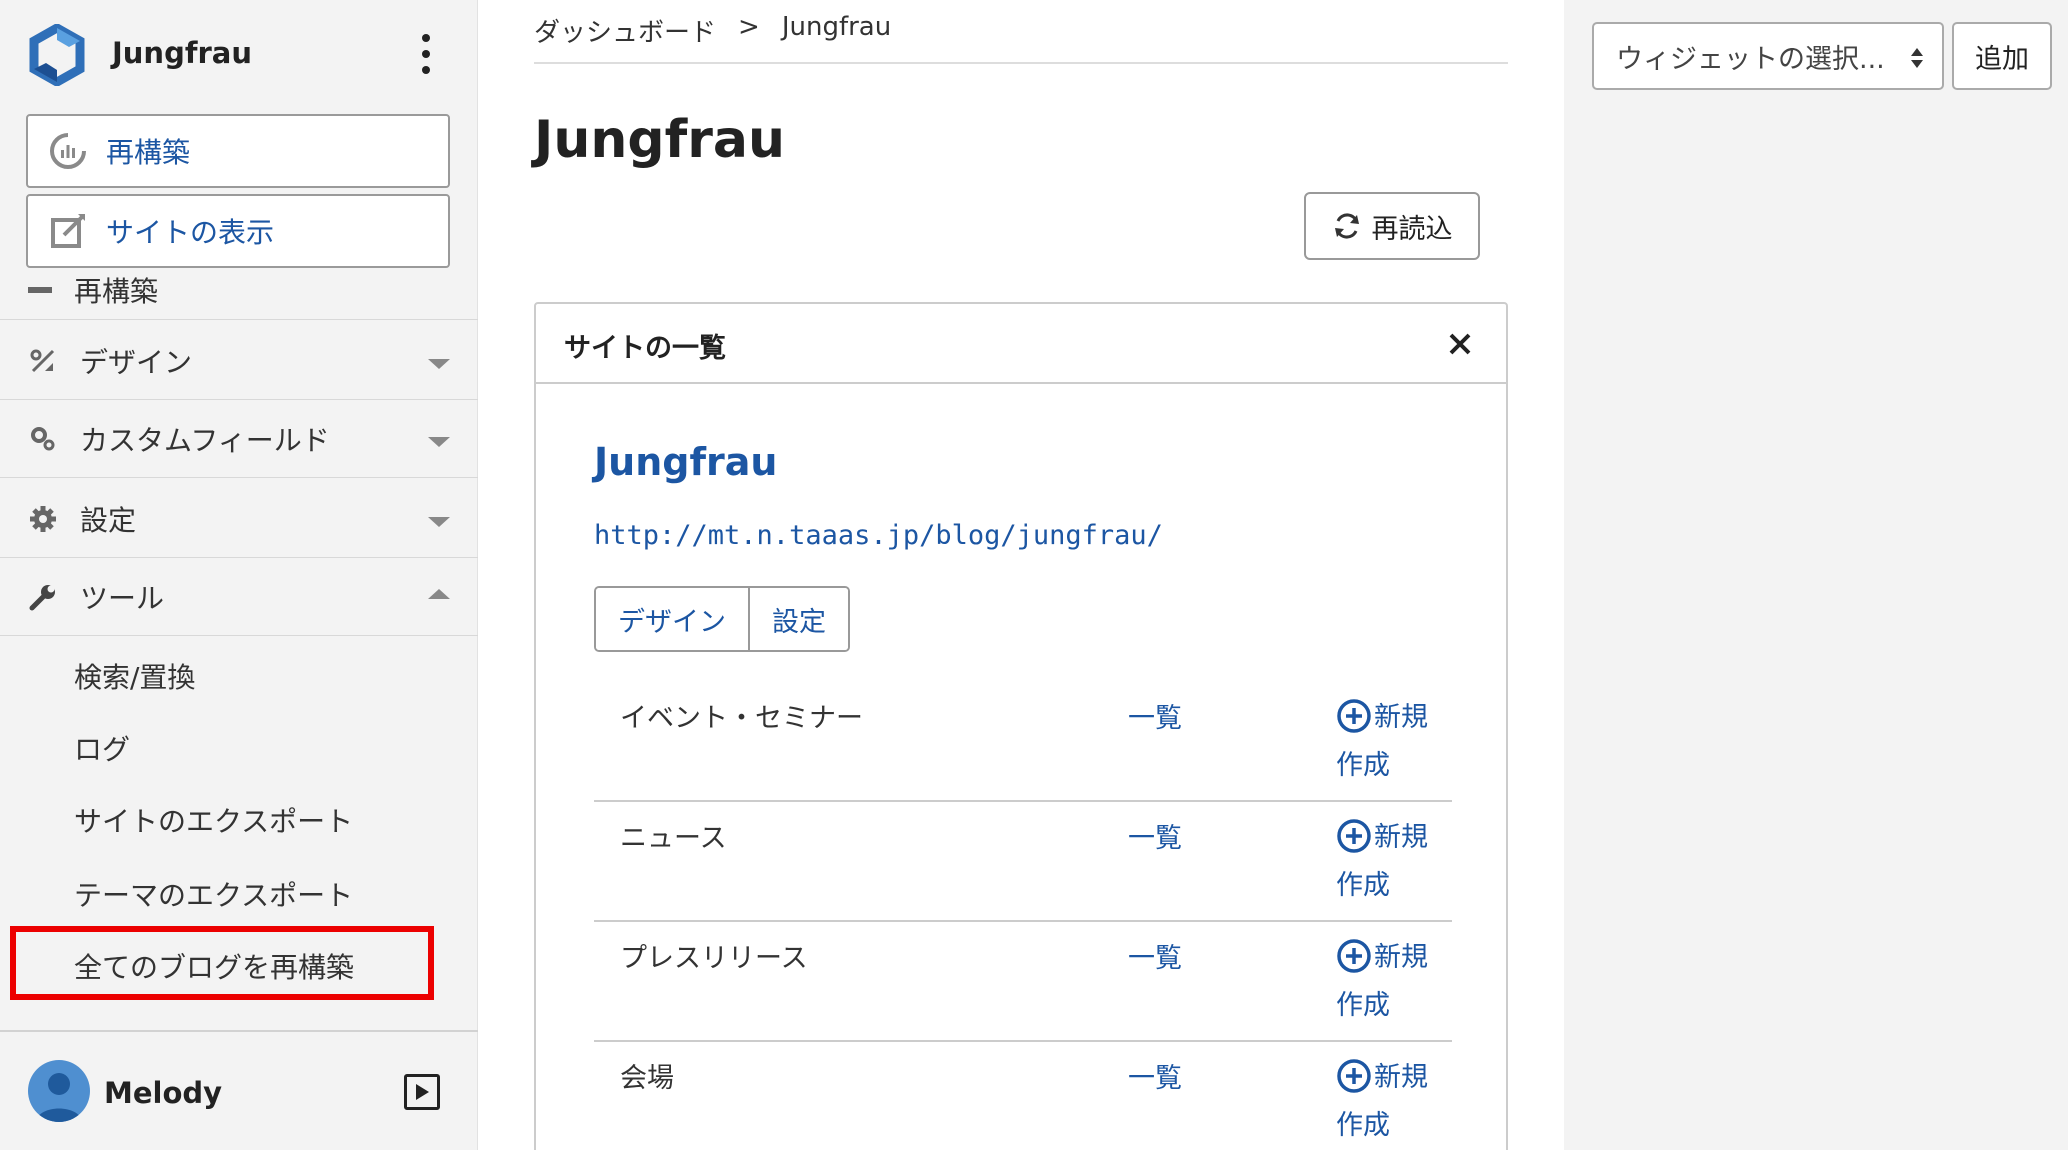 The image size is (2068, 1150). What do you see at coordinates (647, 1078) in the screenshot?
I see `content-type-name: 会場` at bounding box center [647, 1078].